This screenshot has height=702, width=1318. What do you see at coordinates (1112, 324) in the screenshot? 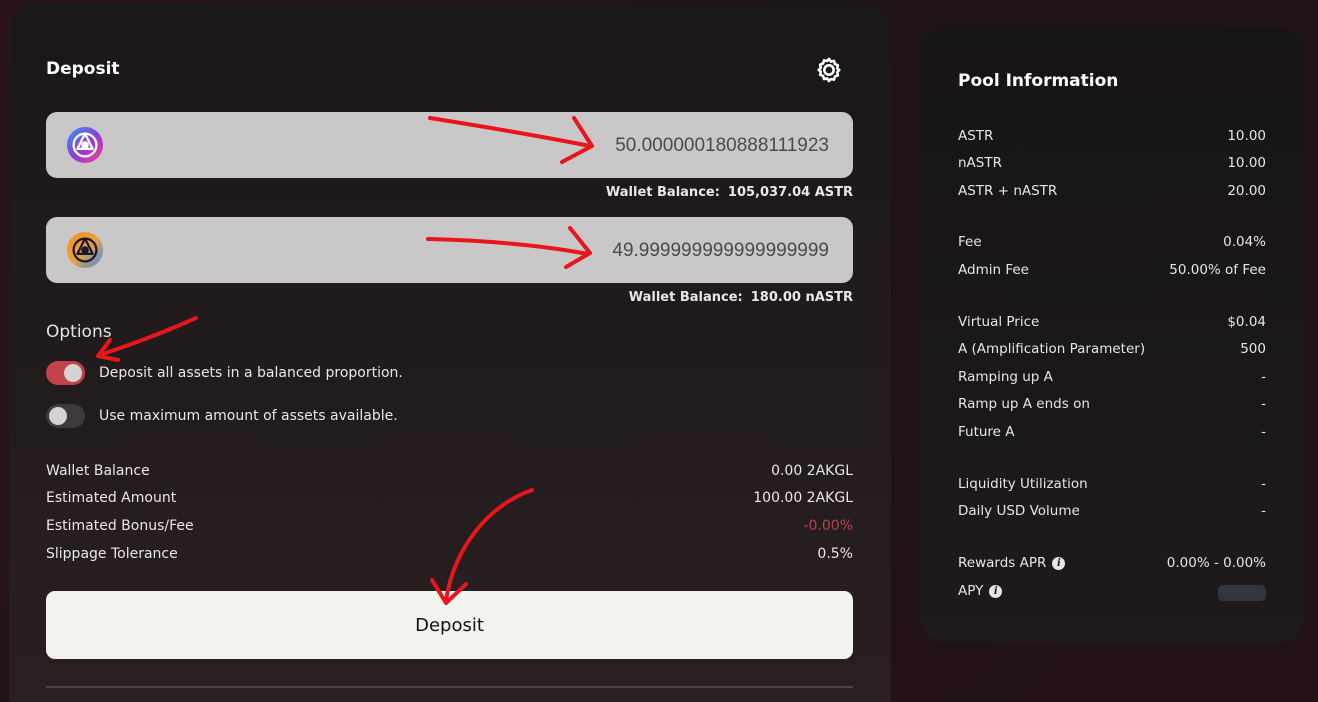
I see `pool-row-virtual-price: Virtual Price $0.04` at bounding box center [1112, 324].